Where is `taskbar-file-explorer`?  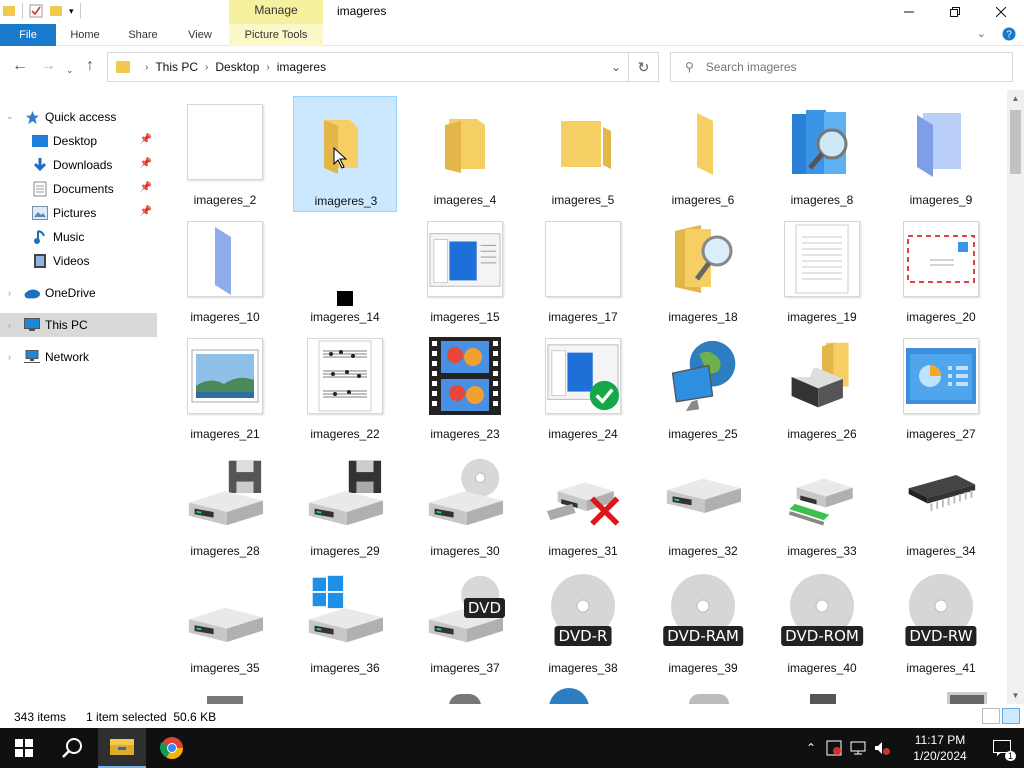
taskbar-file-explorer is located at coordinates (122, 748).